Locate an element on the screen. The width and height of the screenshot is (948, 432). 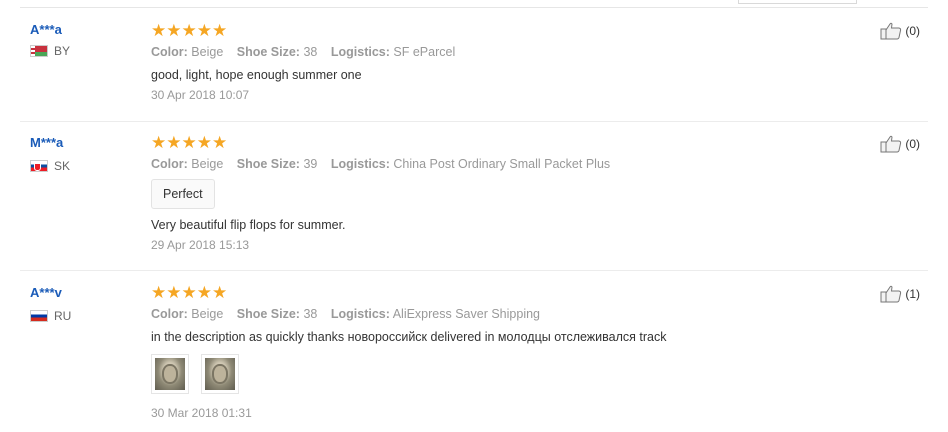
like-button: (1) is located at coordinates (900, 294).